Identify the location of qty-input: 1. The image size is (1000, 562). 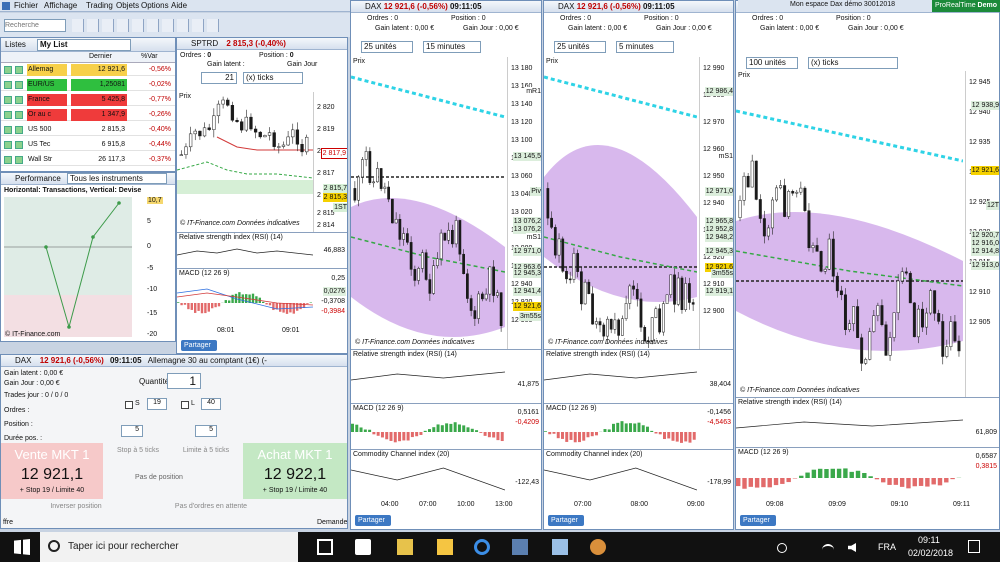
(184, 381).